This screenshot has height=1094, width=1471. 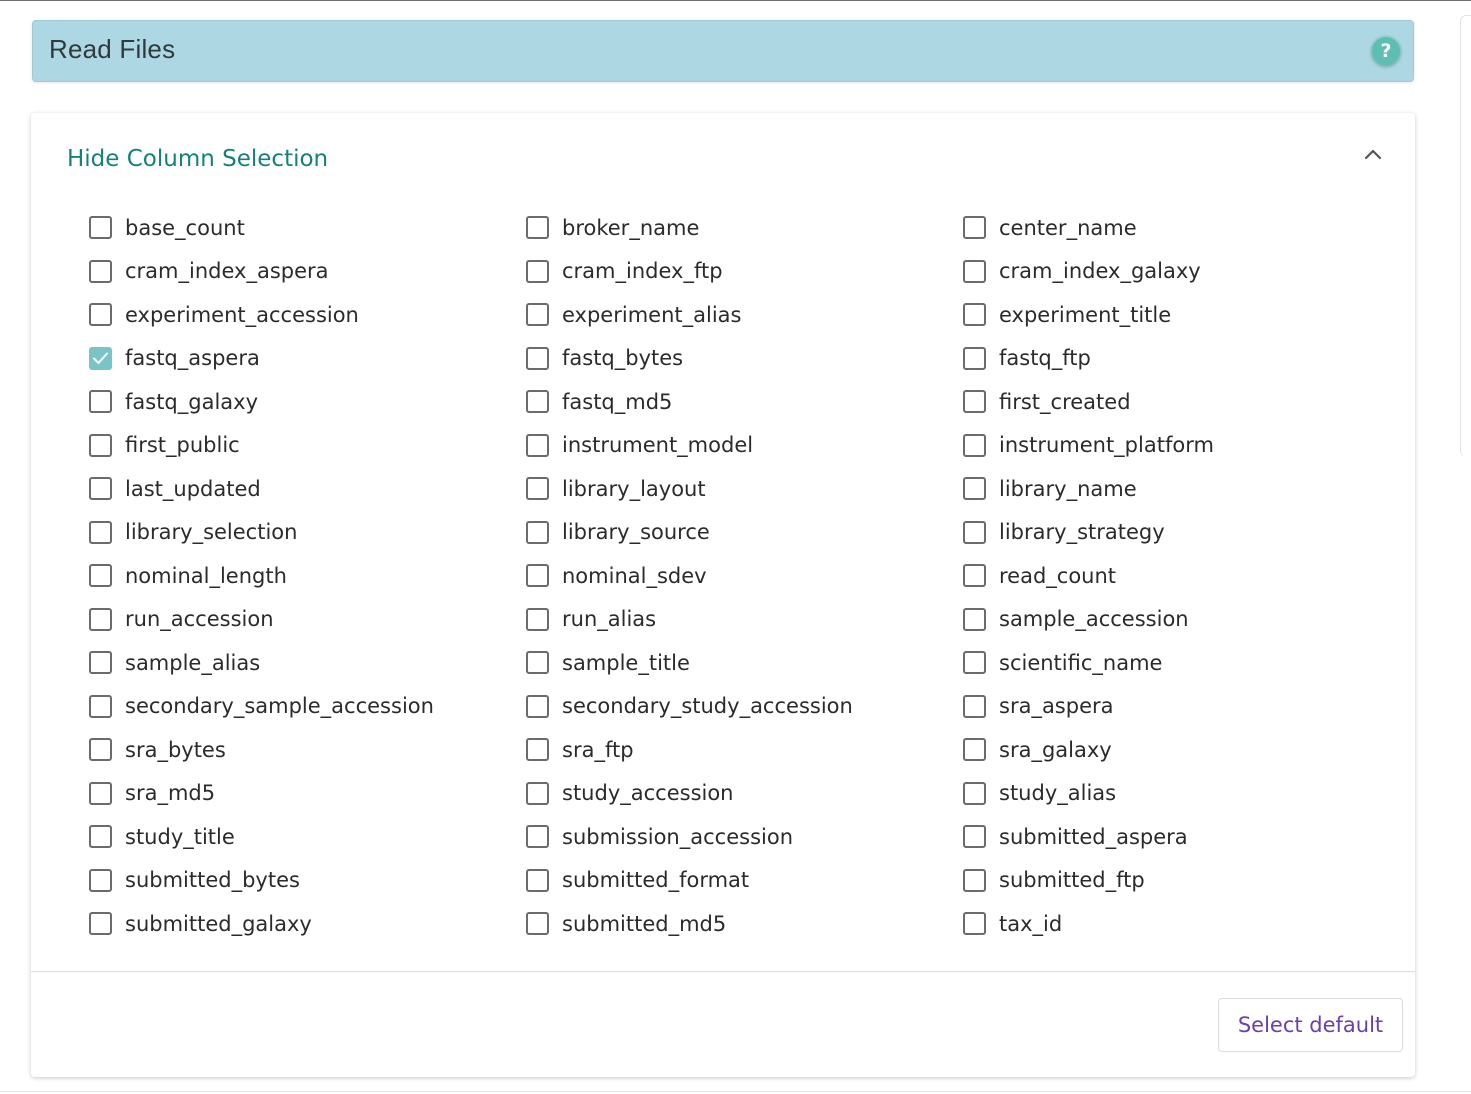 I want to click on question-circle-icon: ?, so click(x=1386, y=51).